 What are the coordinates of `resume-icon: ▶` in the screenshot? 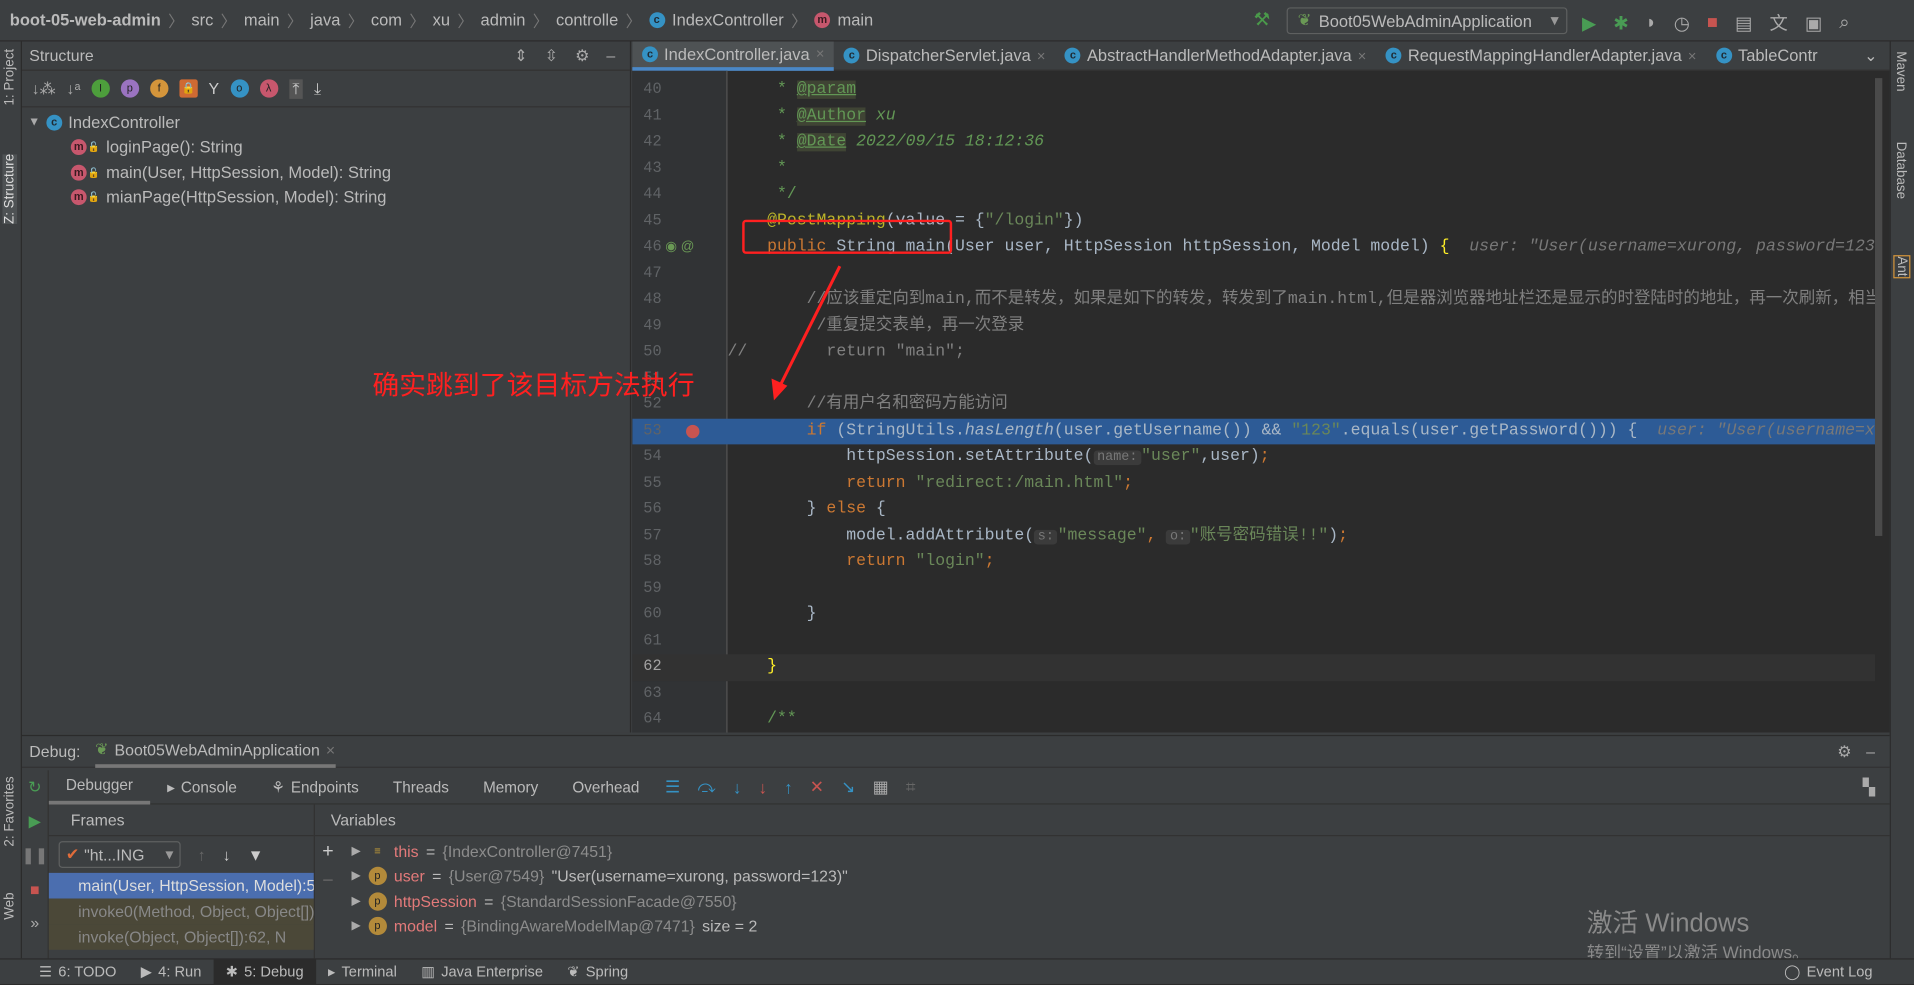 It's located at (35, 822).